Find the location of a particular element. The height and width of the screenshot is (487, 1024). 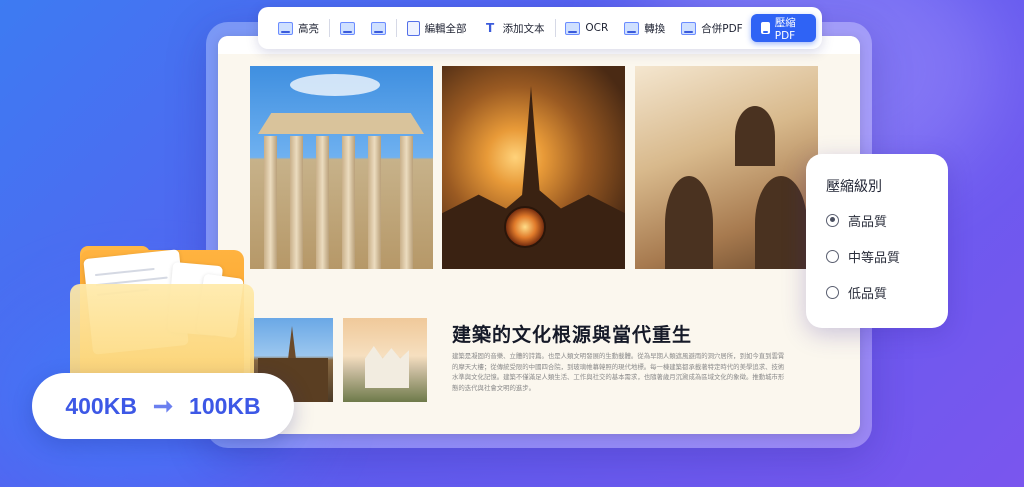

eraser-icon is located at coordinates (378, 28).